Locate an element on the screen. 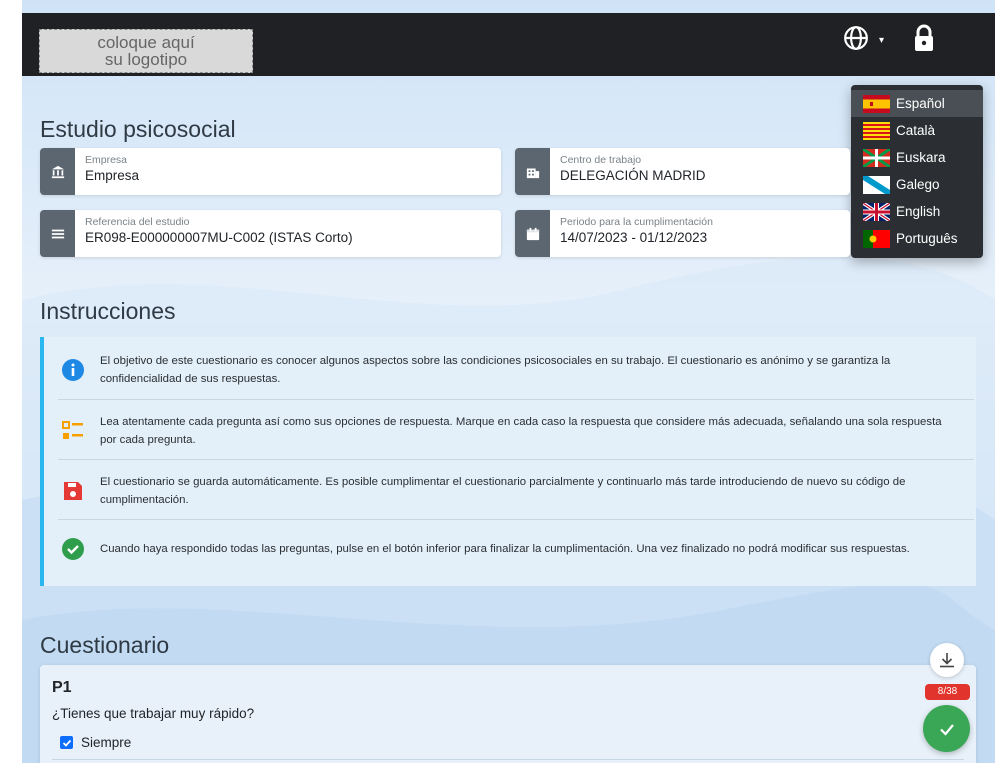  lang-item-pt: Português is located at coordinates (917, 238).